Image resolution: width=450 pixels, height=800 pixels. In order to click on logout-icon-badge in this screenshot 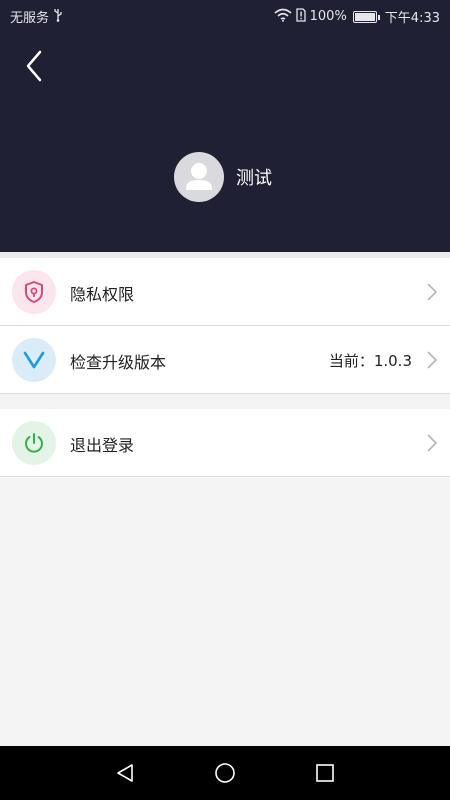, I will do `click(34, 443)`.